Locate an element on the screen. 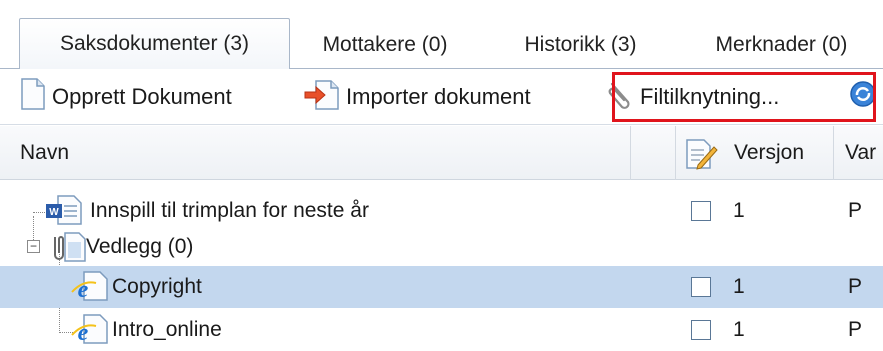  row-name: Intro_online is located at coordinates (167, 329).